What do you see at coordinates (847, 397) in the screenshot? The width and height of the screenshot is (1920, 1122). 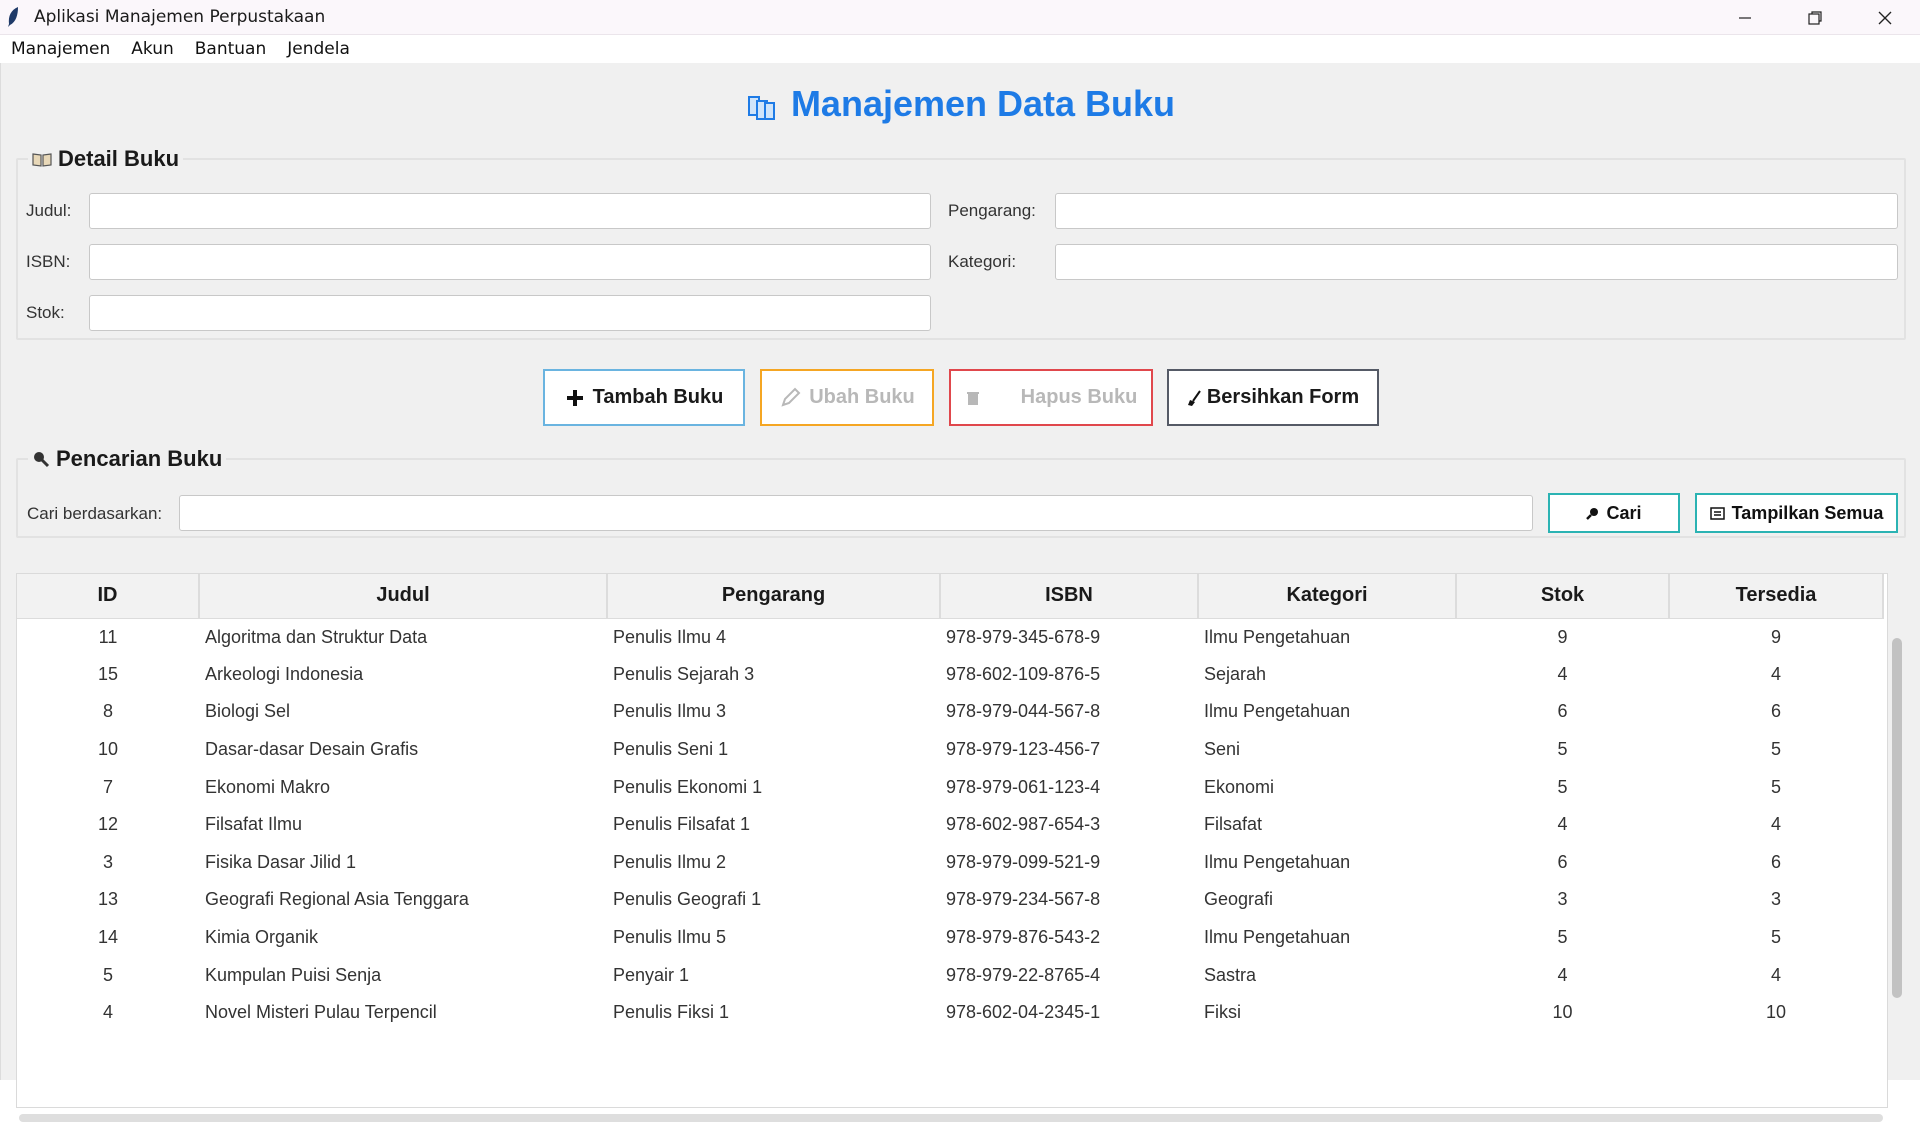 I see `ubah-buku-button: Ubah Buku` at bounding box center [847, 397].